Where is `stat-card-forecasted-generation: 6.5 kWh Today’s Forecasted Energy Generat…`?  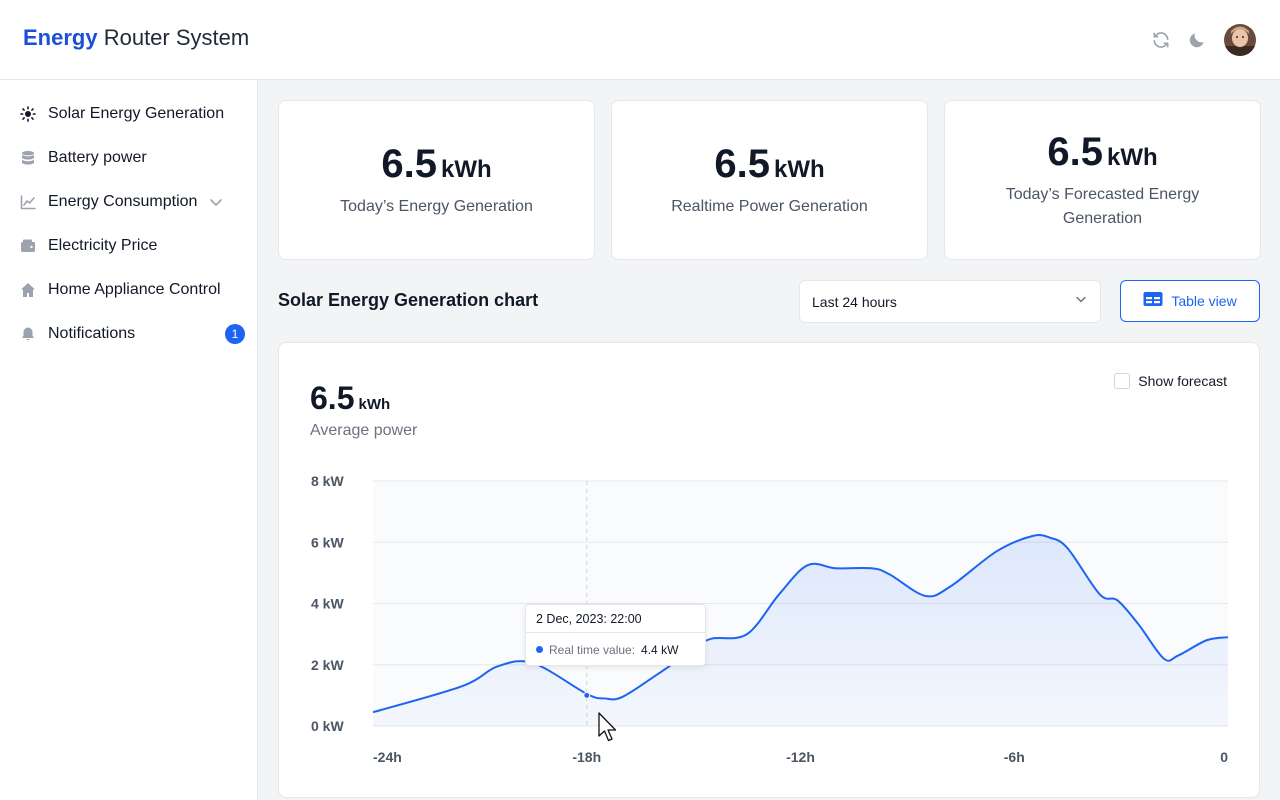
stat-card-forecasted-generation: 6.5 kWh Today’s Forecasted Energy Generat… is located at coordinates (1102, 180).